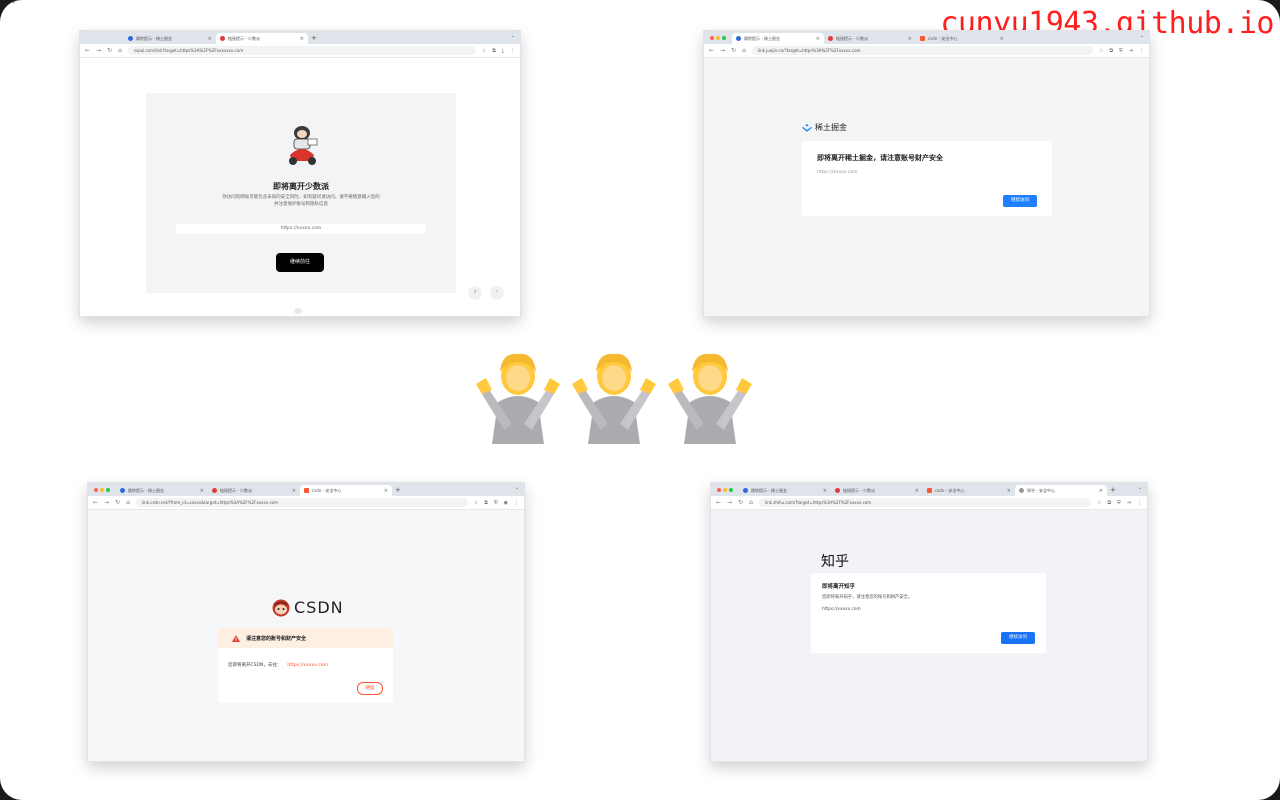 This screenshot has width=1280, height=800. What do you see at coordinates (950, 490) in the screenshot?
I see `tab-label: csdn - 安全中心` at bounding box center [950, 490].